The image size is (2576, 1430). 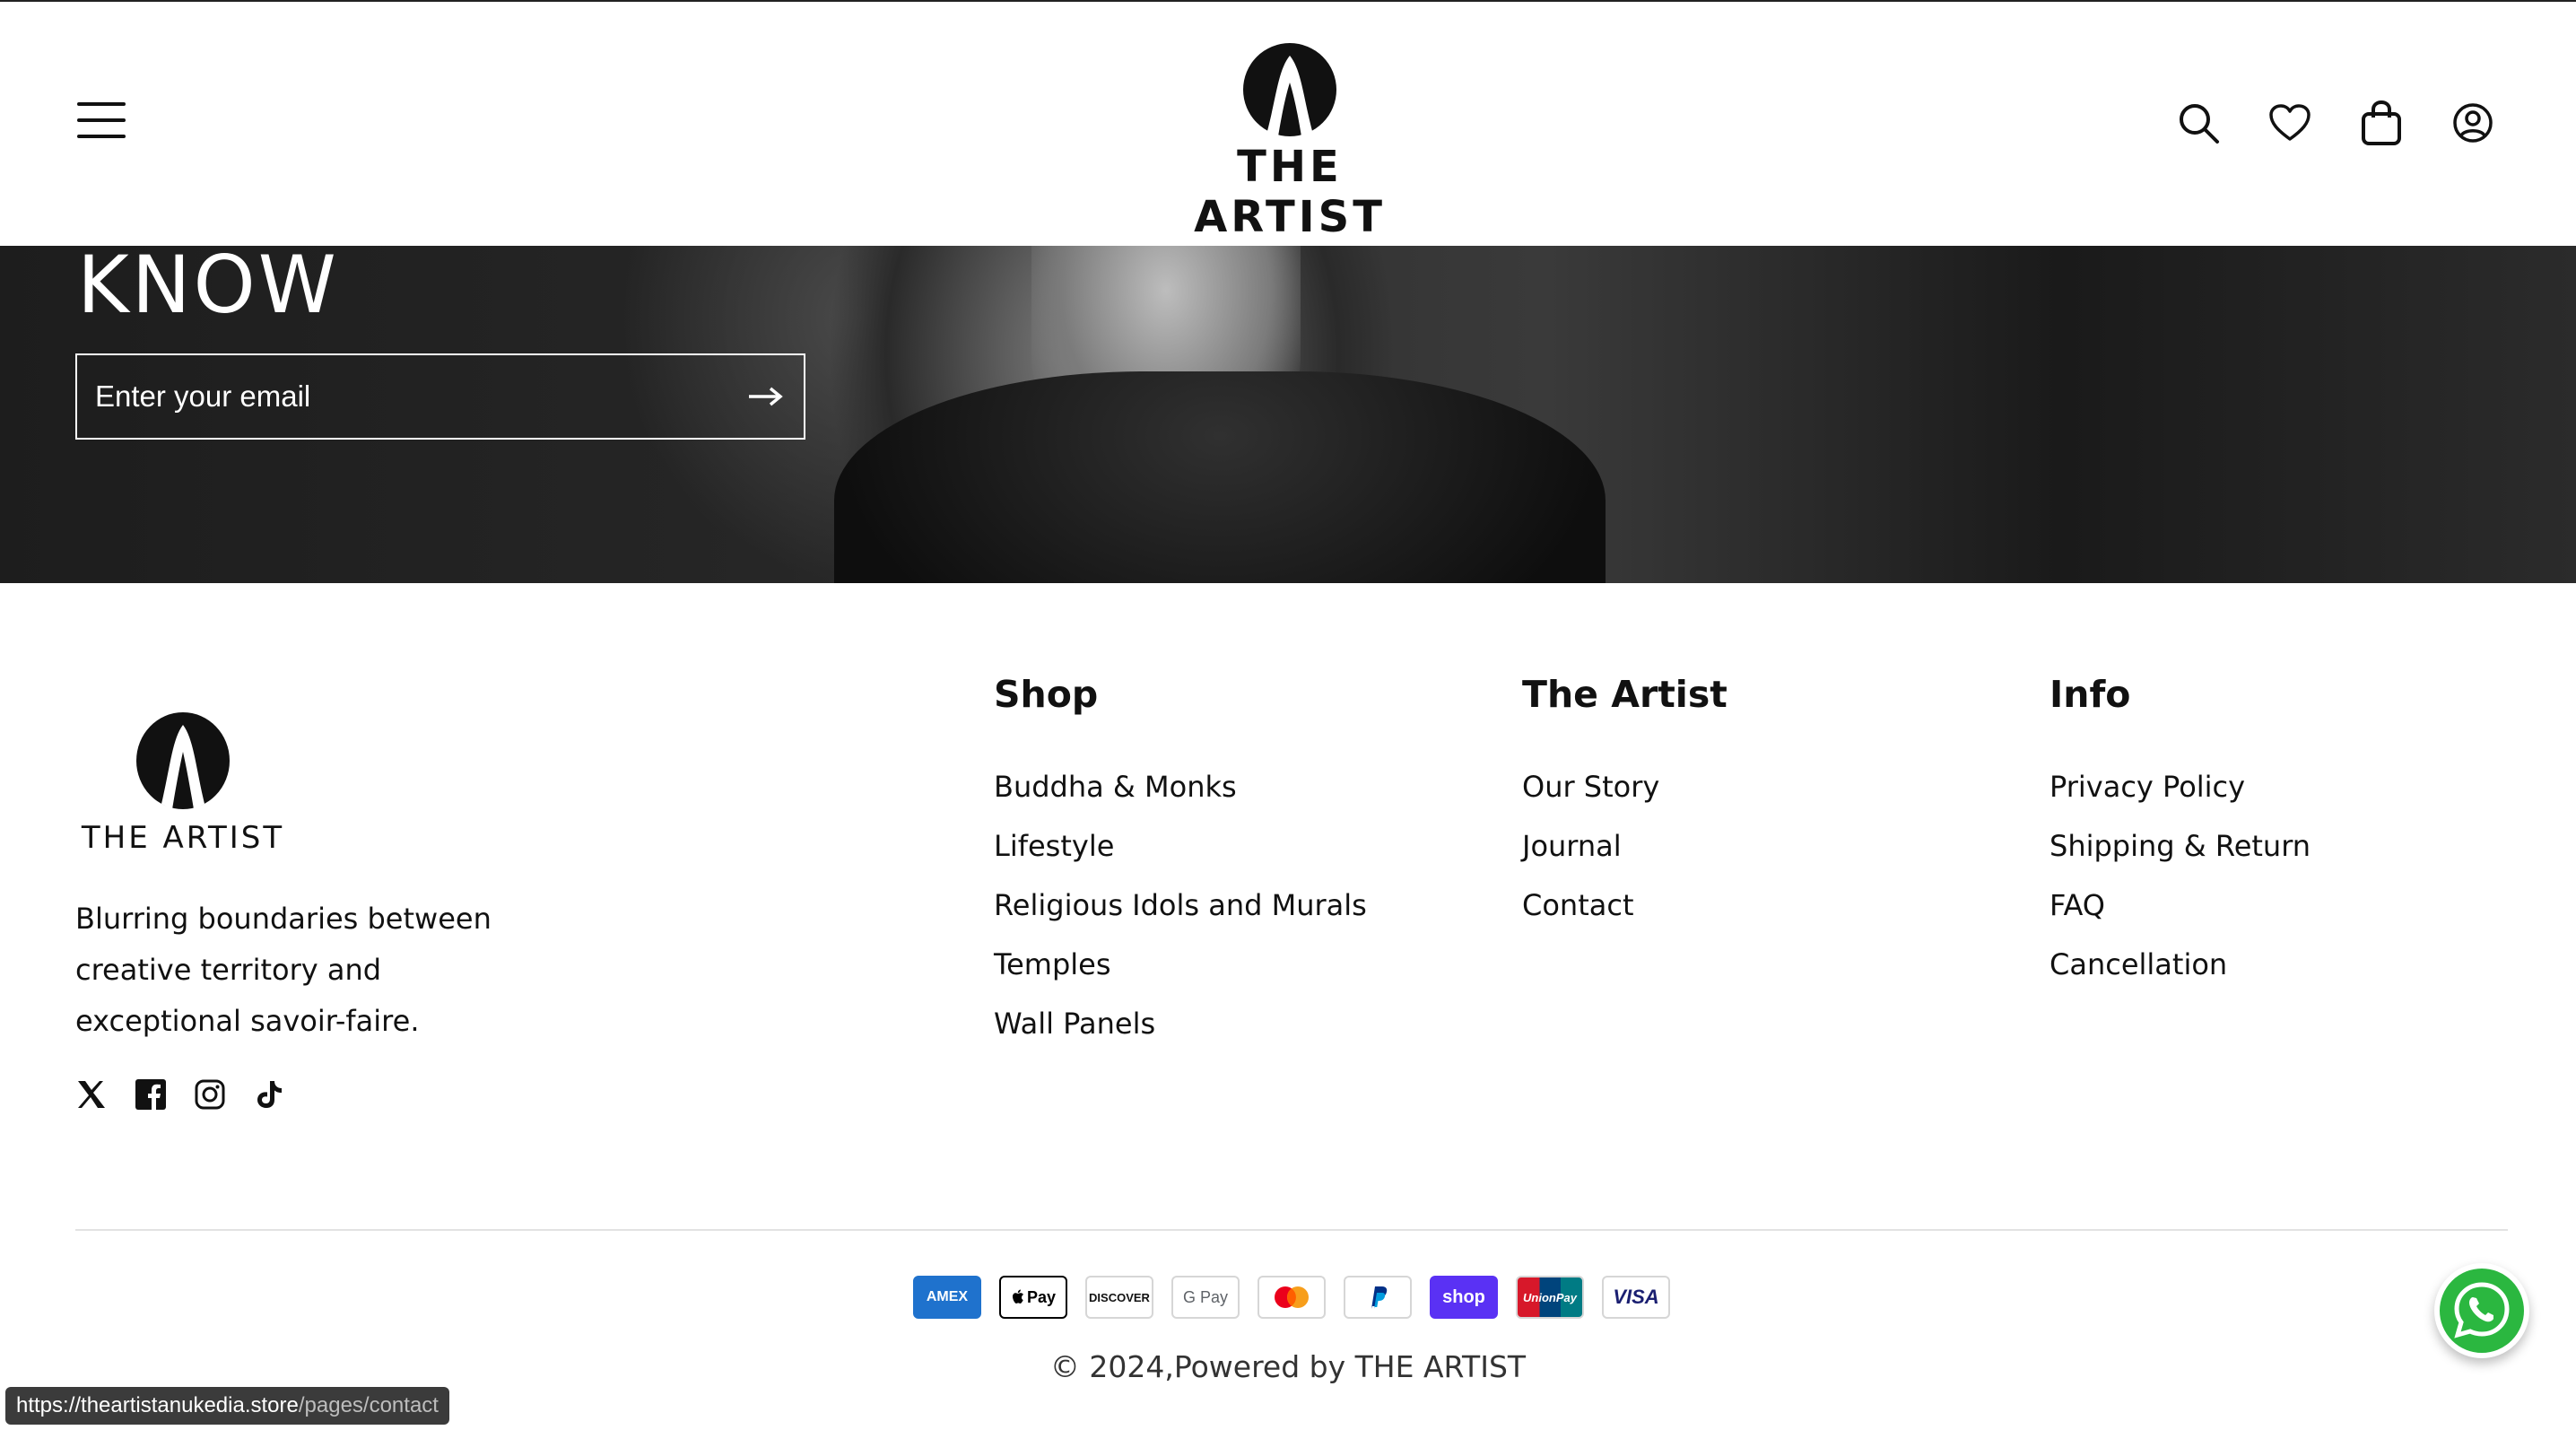 I want to click on mastercard-icon, so click(x=1292, y=1297).